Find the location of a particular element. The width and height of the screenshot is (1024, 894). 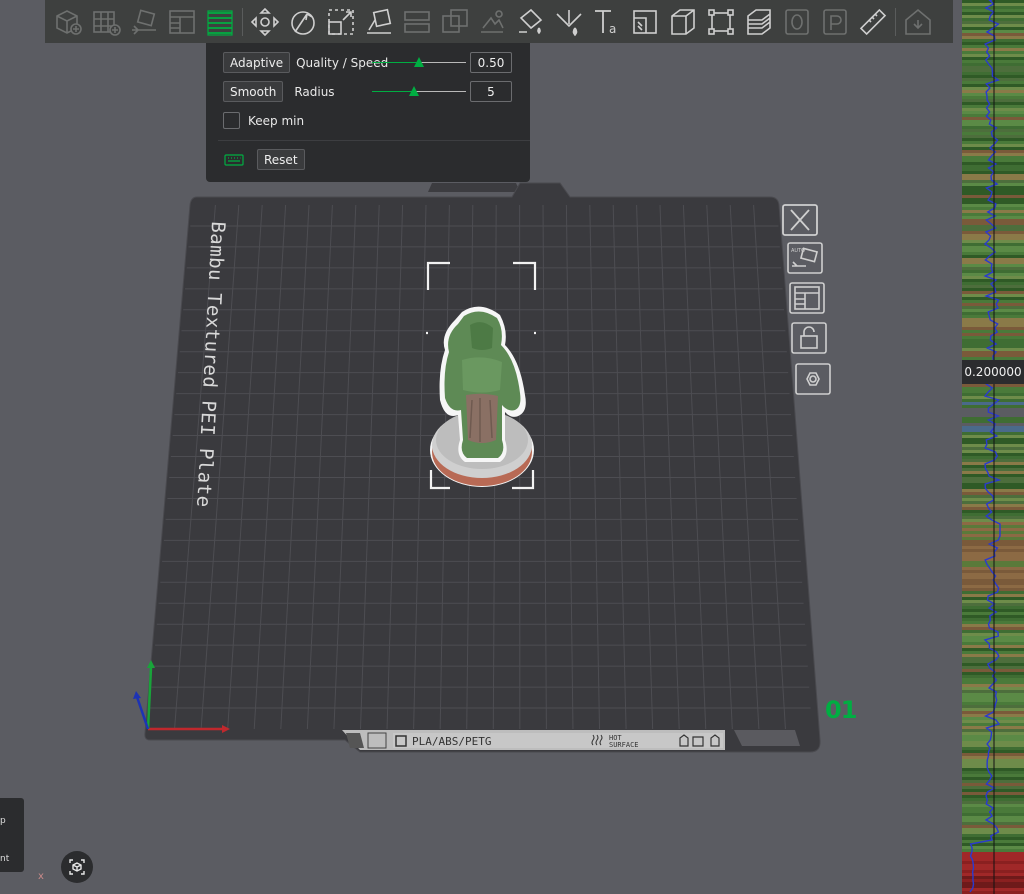

smooth-row: Smooth Radius is located at coordinates (279, 91).